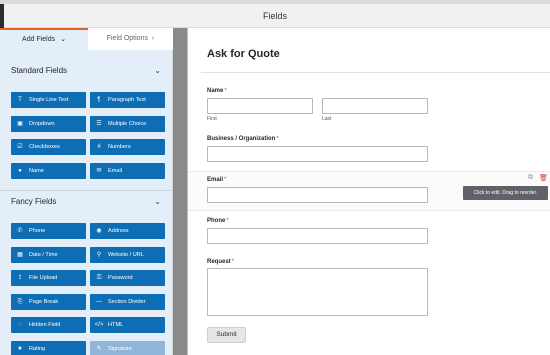 The height and width of the screenshot is (355, 550). Describe the element at coordinates (530, 178) in the screenshot. I see `duplicate-icon: ⧉` at that location.